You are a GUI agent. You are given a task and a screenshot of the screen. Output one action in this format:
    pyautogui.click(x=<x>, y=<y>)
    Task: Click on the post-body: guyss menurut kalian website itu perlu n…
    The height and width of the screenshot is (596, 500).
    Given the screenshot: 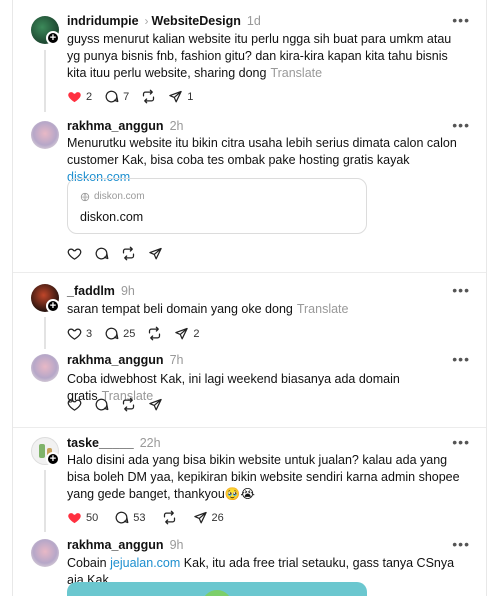 What is the action you would take?
    pyautogui.click(x=259, y=56)
    